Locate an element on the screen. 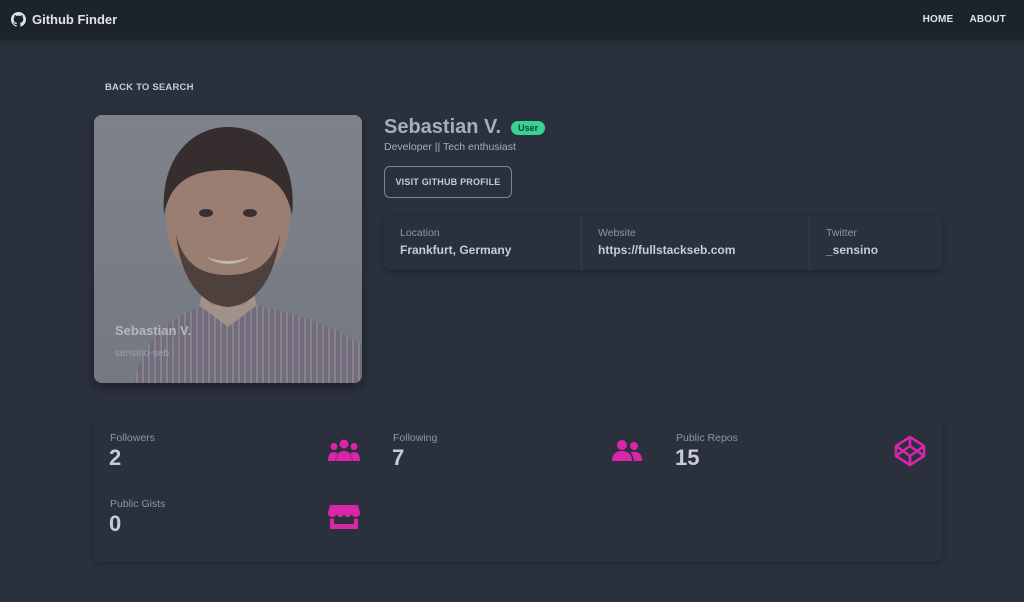  location-value: Frankfurt, Germany is located at coordinates (456, 250).